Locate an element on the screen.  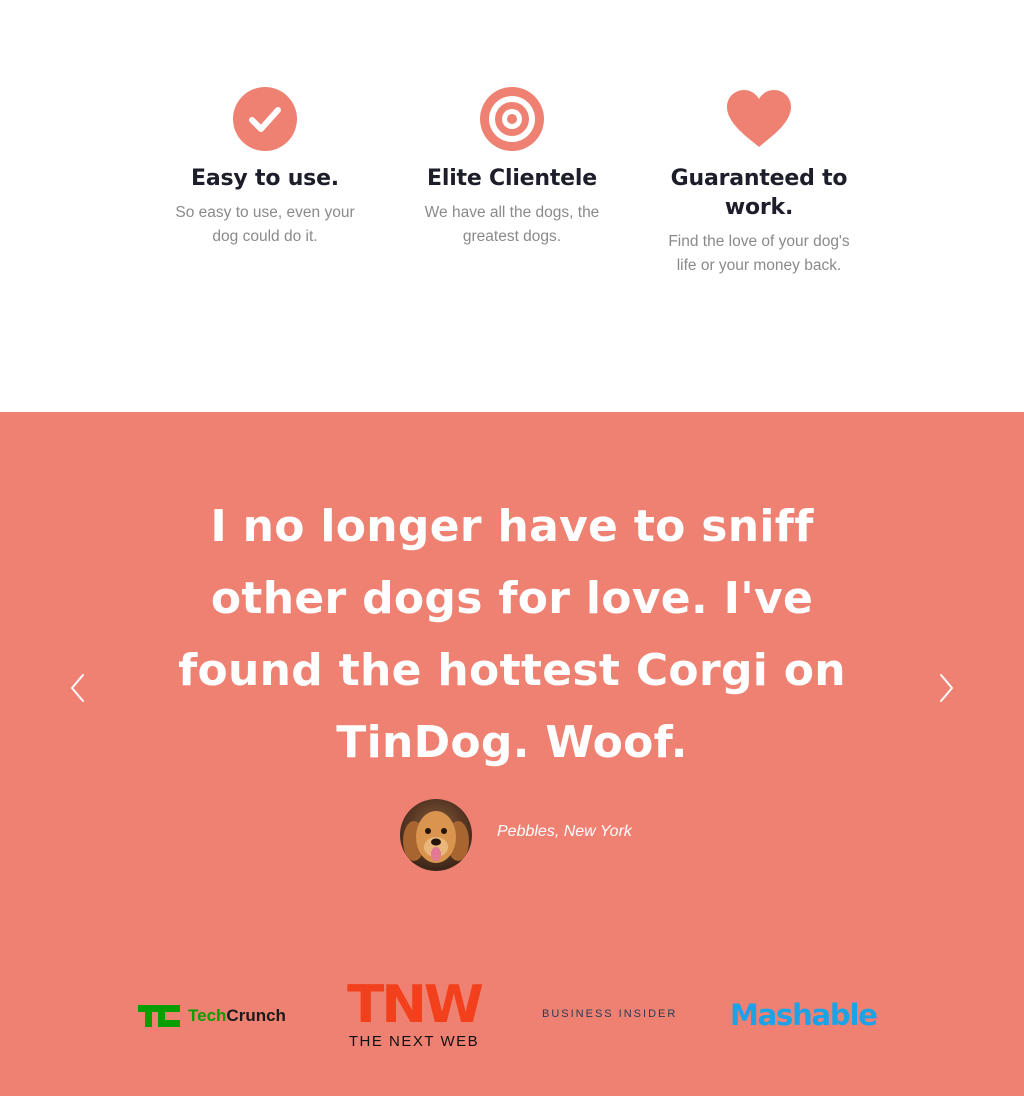
techcrunch-mark is located at coordinates (159, 1016).